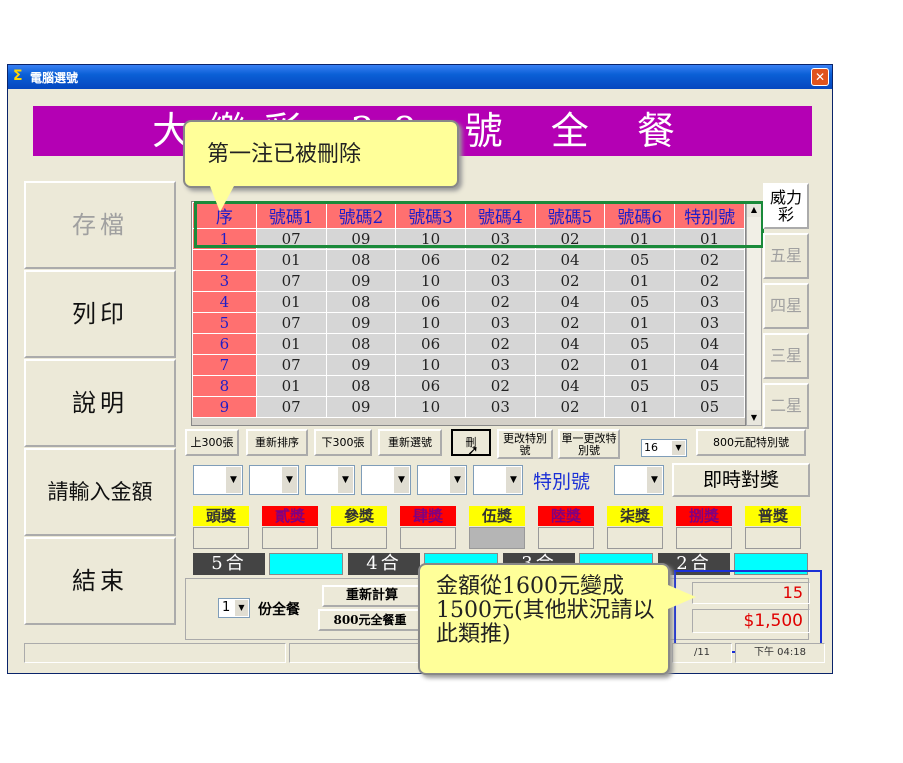  Describe the element at coordinates (664, 448) in the screenshot. I see `count-select: 16 ▼` at that location.